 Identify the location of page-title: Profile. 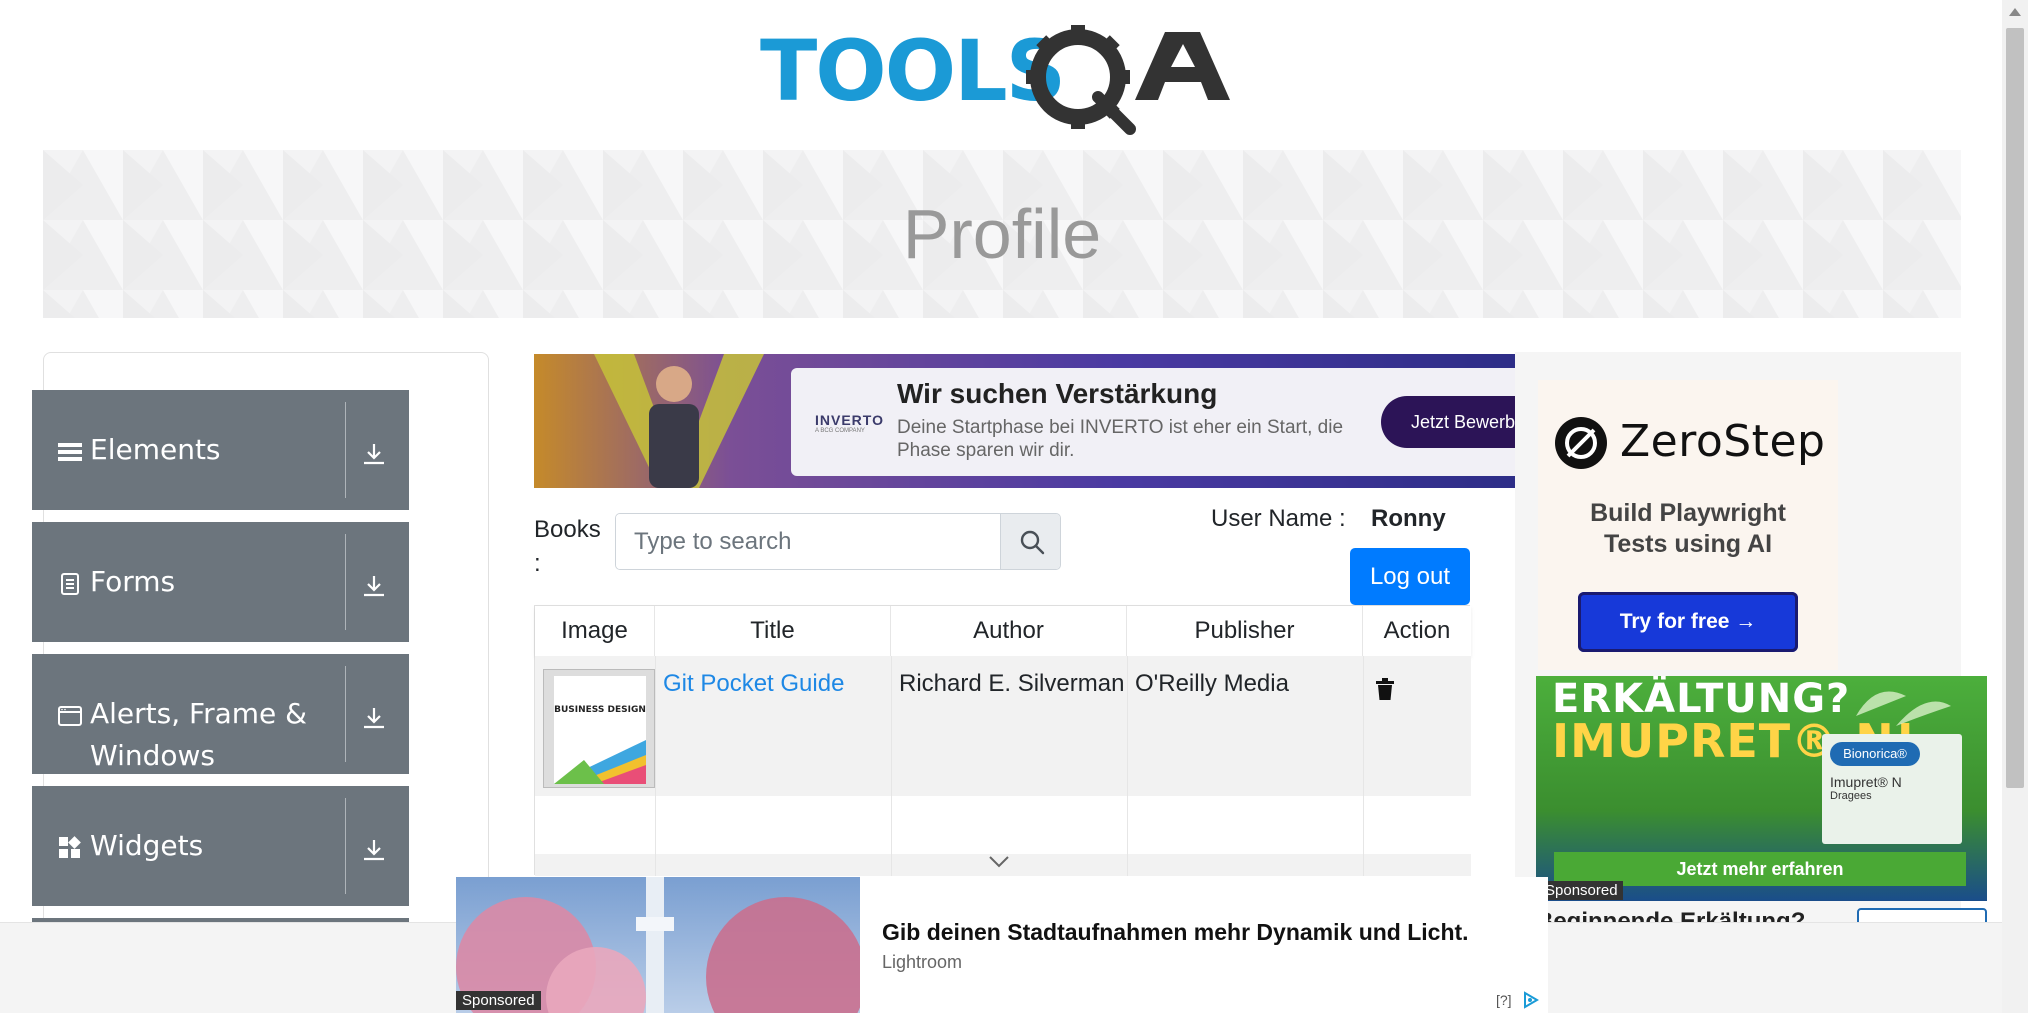
(1002, 234).